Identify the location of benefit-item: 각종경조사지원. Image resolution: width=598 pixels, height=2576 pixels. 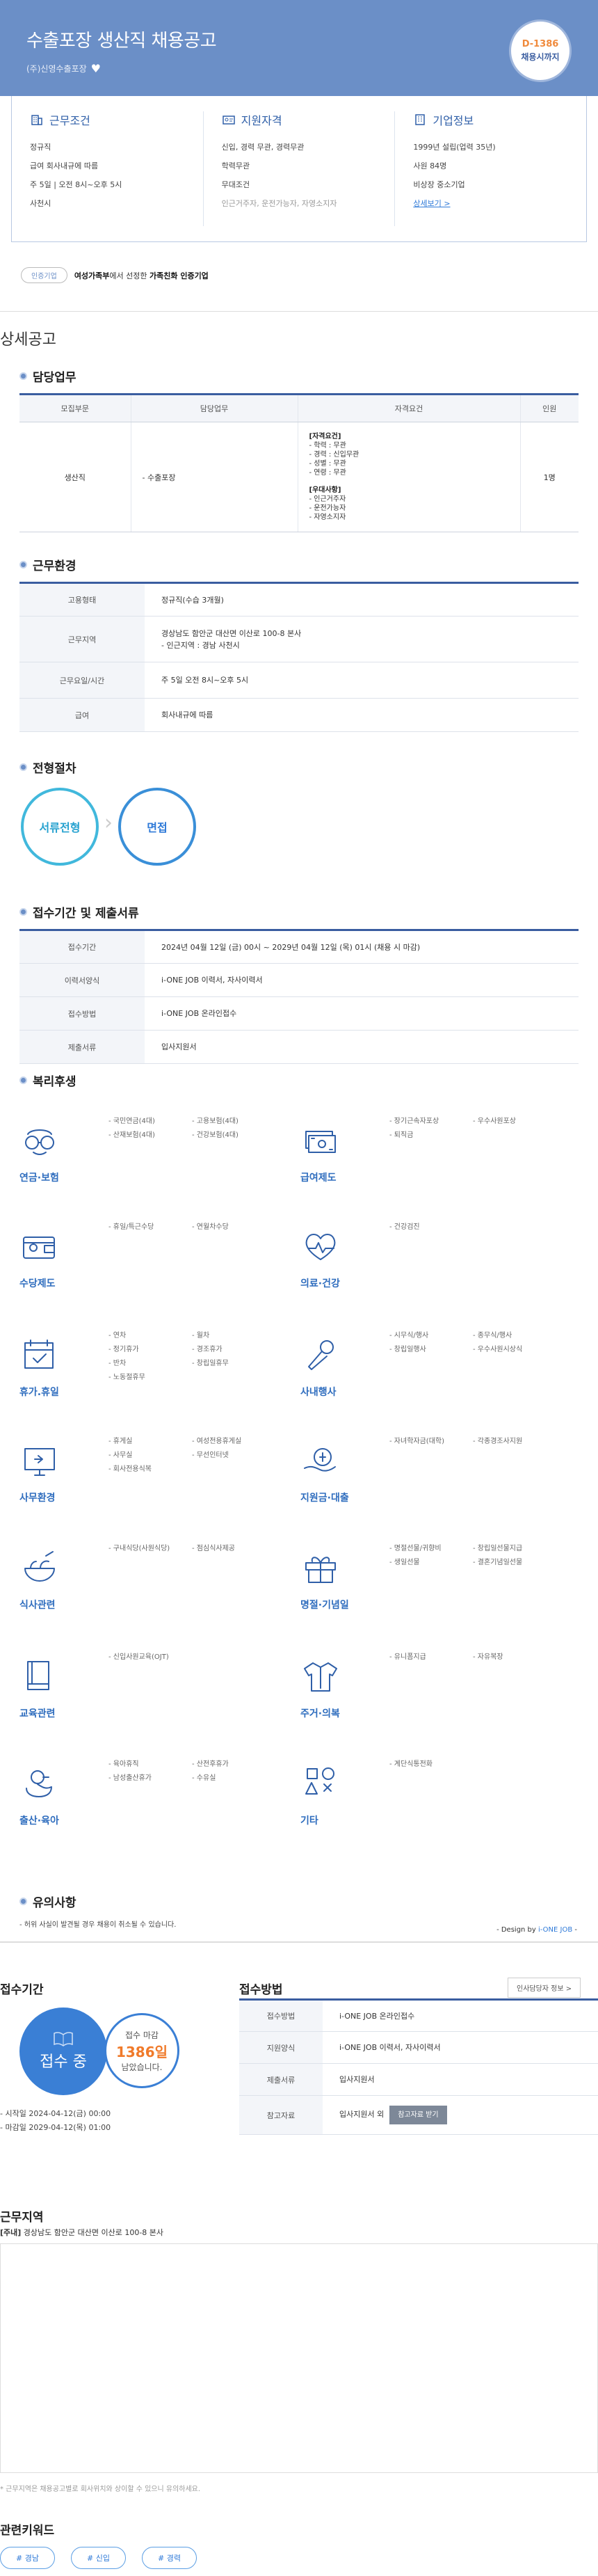
(497, 1442).